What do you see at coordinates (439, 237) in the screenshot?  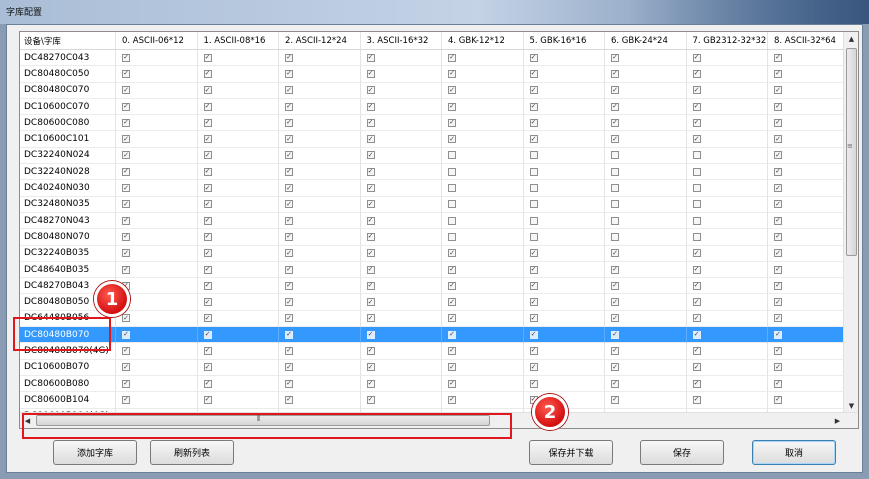 I see `table-row: DC80480N070 ✓ ✓ ✓ ✓ ✓` at bounding box center [439, 237].